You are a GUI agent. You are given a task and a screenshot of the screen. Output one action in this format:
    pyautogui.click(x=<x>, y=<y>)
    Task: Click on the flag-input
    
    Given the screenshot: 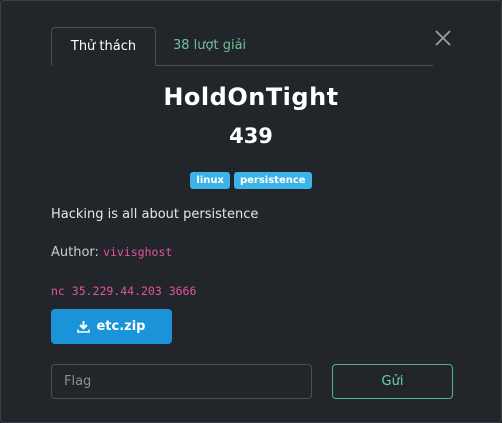 What is the action you would take?
    pyautogui.click(x=181, y=381)
    